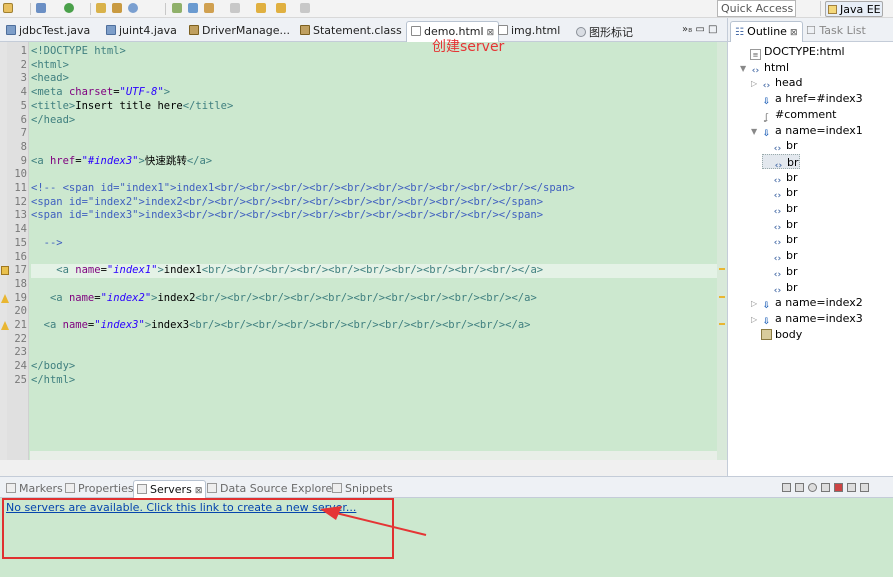 The image size is (893, 577). What do you see at coordinates (836, 30) in the screenshot?
I see `tab-task-list: ☐ Task List` at bounding box center [836, 30].